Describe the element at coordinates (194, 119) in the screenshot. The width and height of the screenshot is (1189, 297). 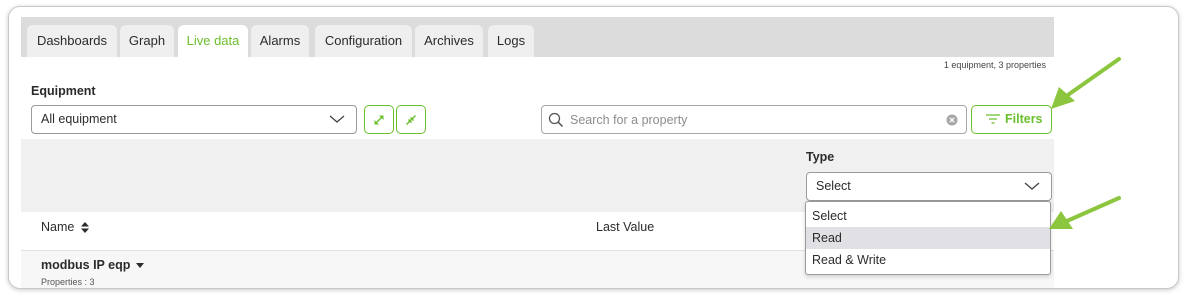
I see `equipment-select: All equipment` at that location.